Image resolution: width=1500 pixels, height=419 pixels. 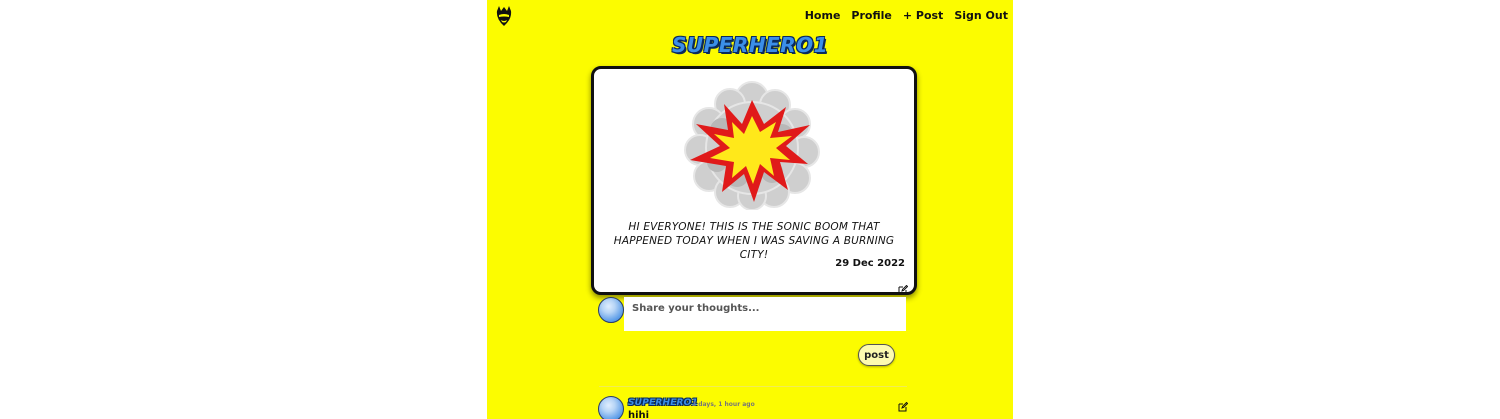 I want to click on comment-text: hihi, so click(x=639, y=414).